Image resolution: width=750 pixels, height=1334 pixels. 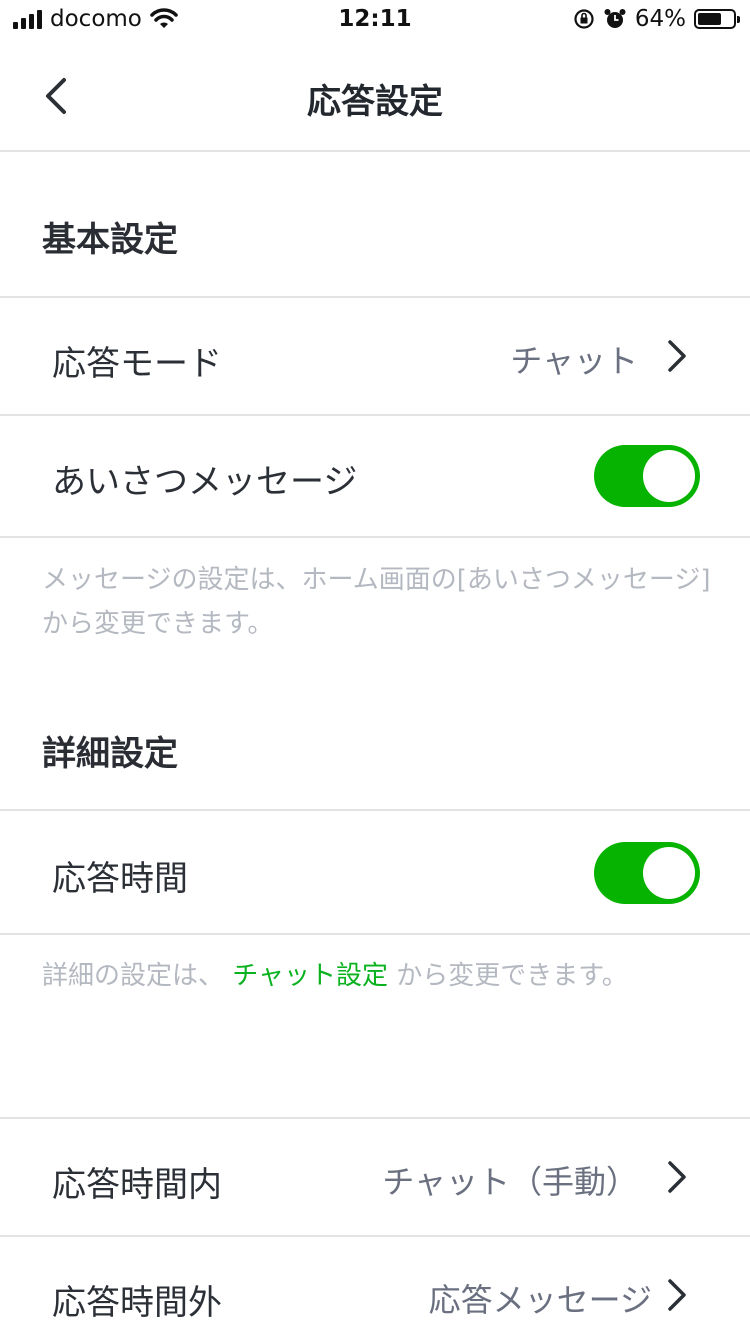 I want to click on nav-bar: 応答設定, so click(x=375, y=96).